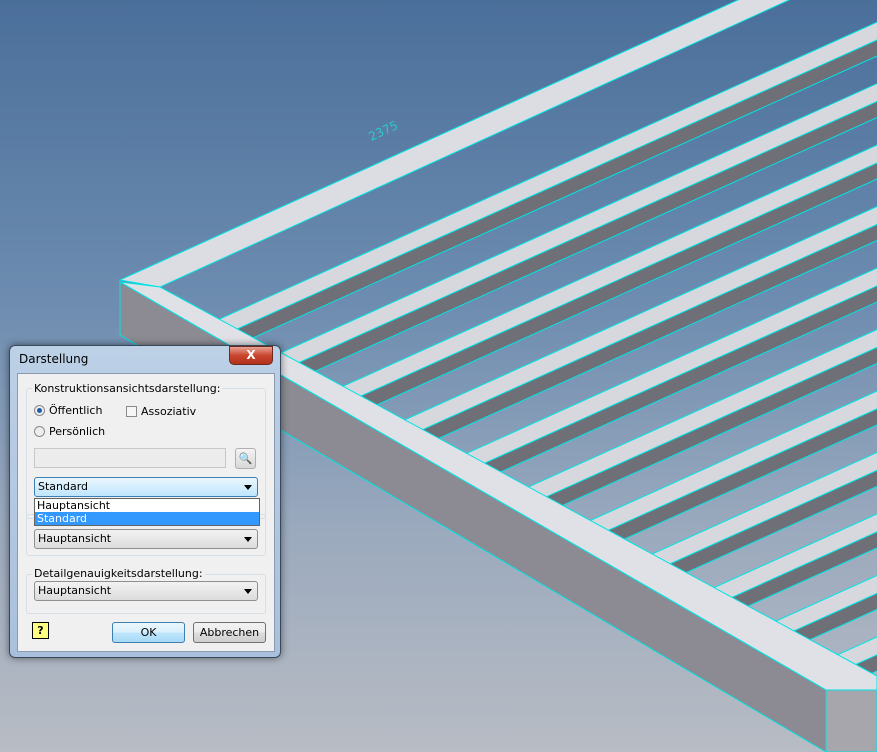 This screenshot has width=877, height=752. I want to click on positional-combo-value: Hauptansicht, so click(75, 538).